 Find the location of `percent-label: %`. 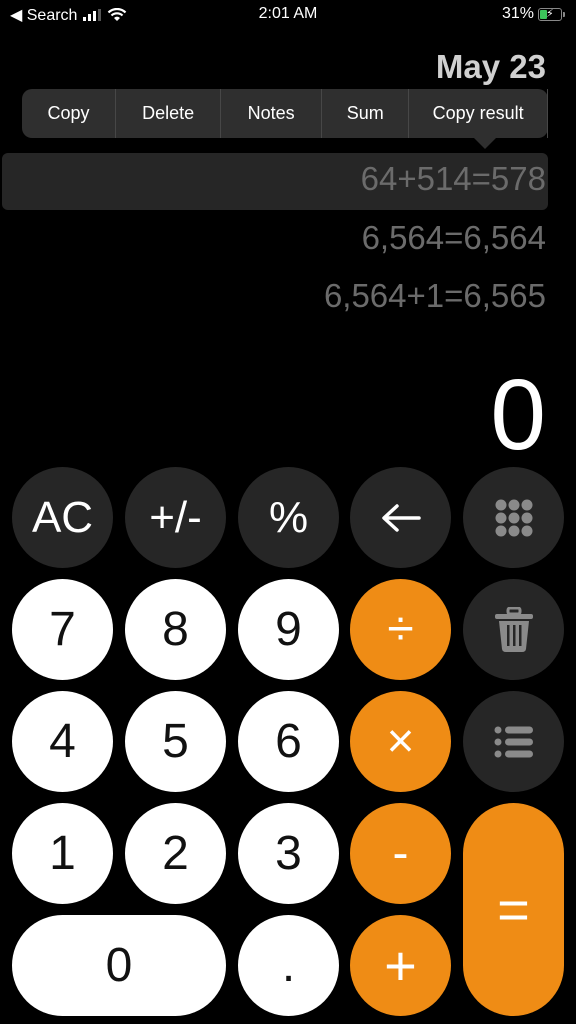

percent-label: % is located at coordinates (288, 517).